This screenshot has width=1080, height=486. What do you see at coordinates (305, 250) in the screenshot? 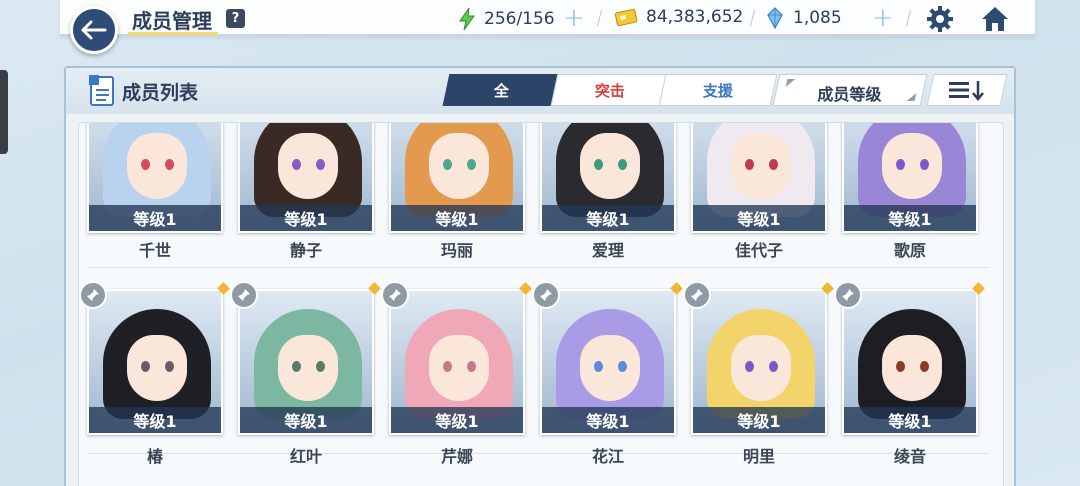
I see `member-name: 静子` at bounding box center [305, 250].